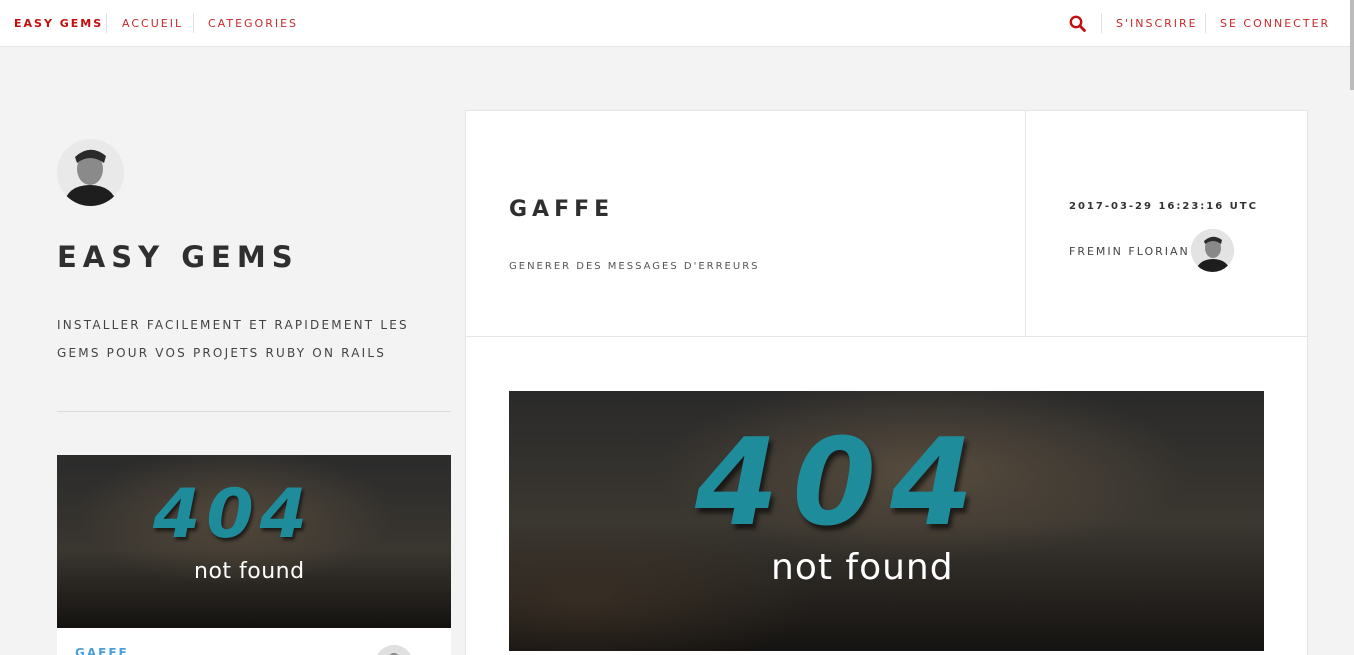 The image size is (1354, 655). Describe the element at coordinates (841, 483) in the screenshot. I see `hero-404-text: 404` at that location.